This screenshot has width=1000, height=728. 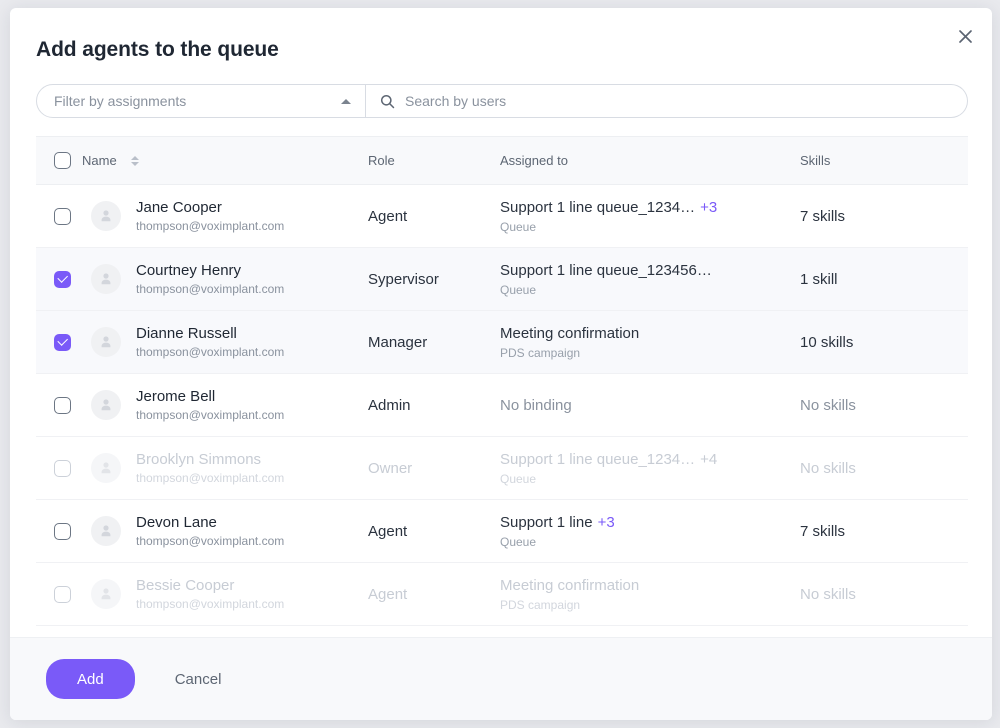 I want to click on cell-name: Jane Cooper thompson@voximplant.com, so click(x=201, y=216).